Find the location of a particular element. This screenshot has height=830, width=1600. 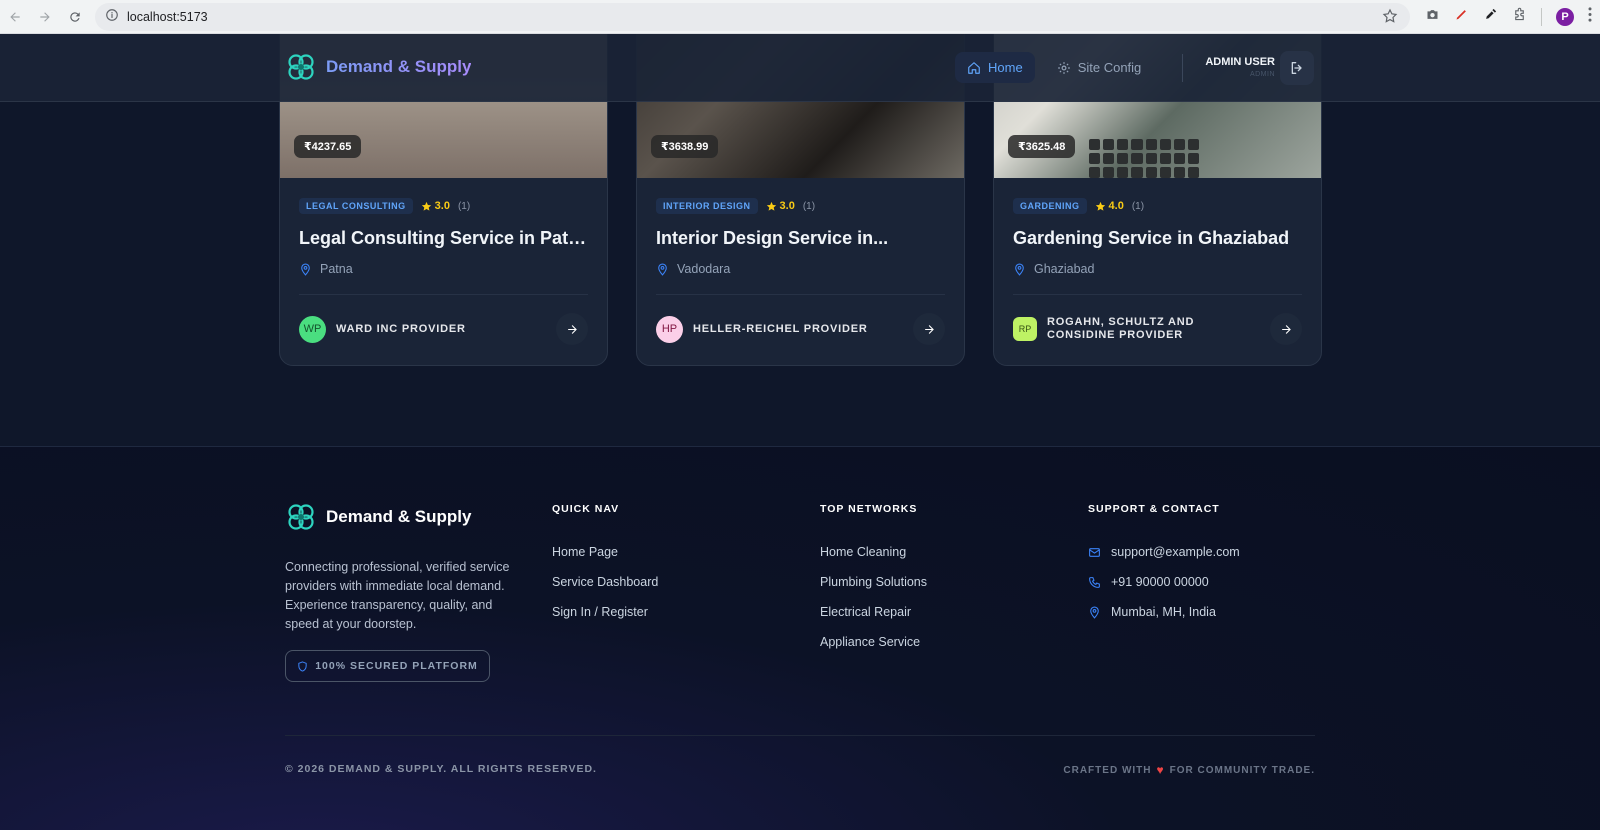

header-divider is located at coordinates (1182, 68).